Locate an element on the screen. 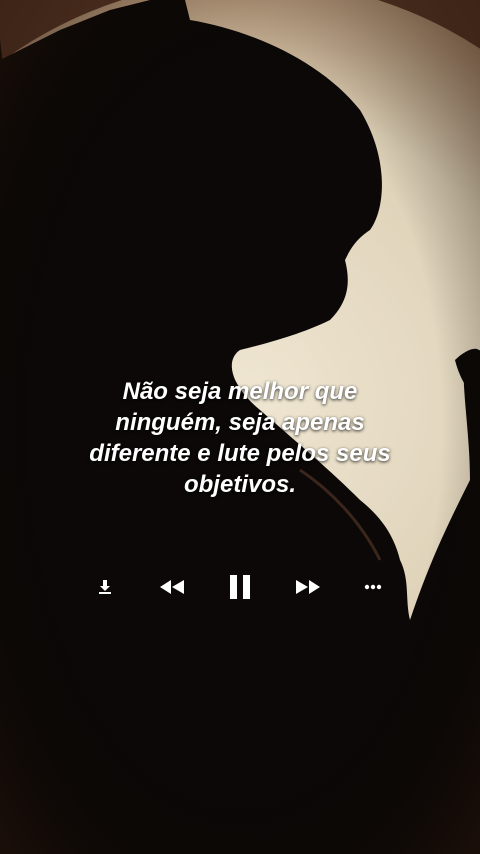 This screenshot has height=854, width=480. more-options-button is located at coordinates (373, 587).